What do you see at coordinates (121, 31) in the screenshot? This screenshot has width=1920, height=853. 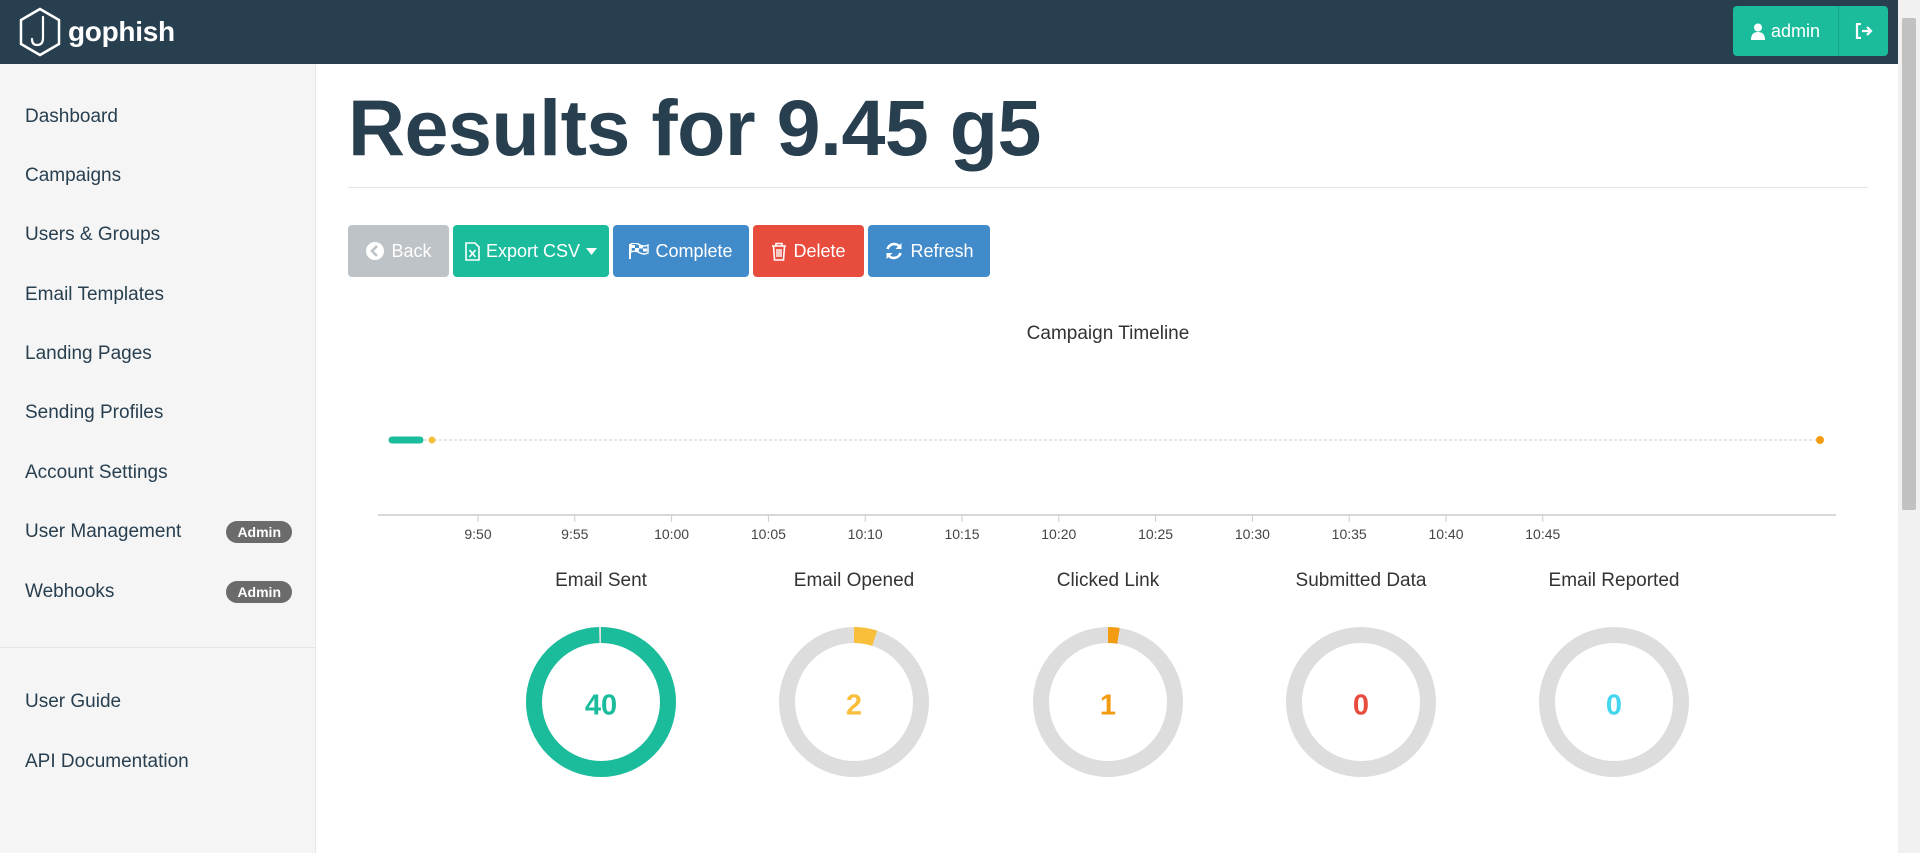 I see `brand-name: gophish` at bounding box center [121, 31].